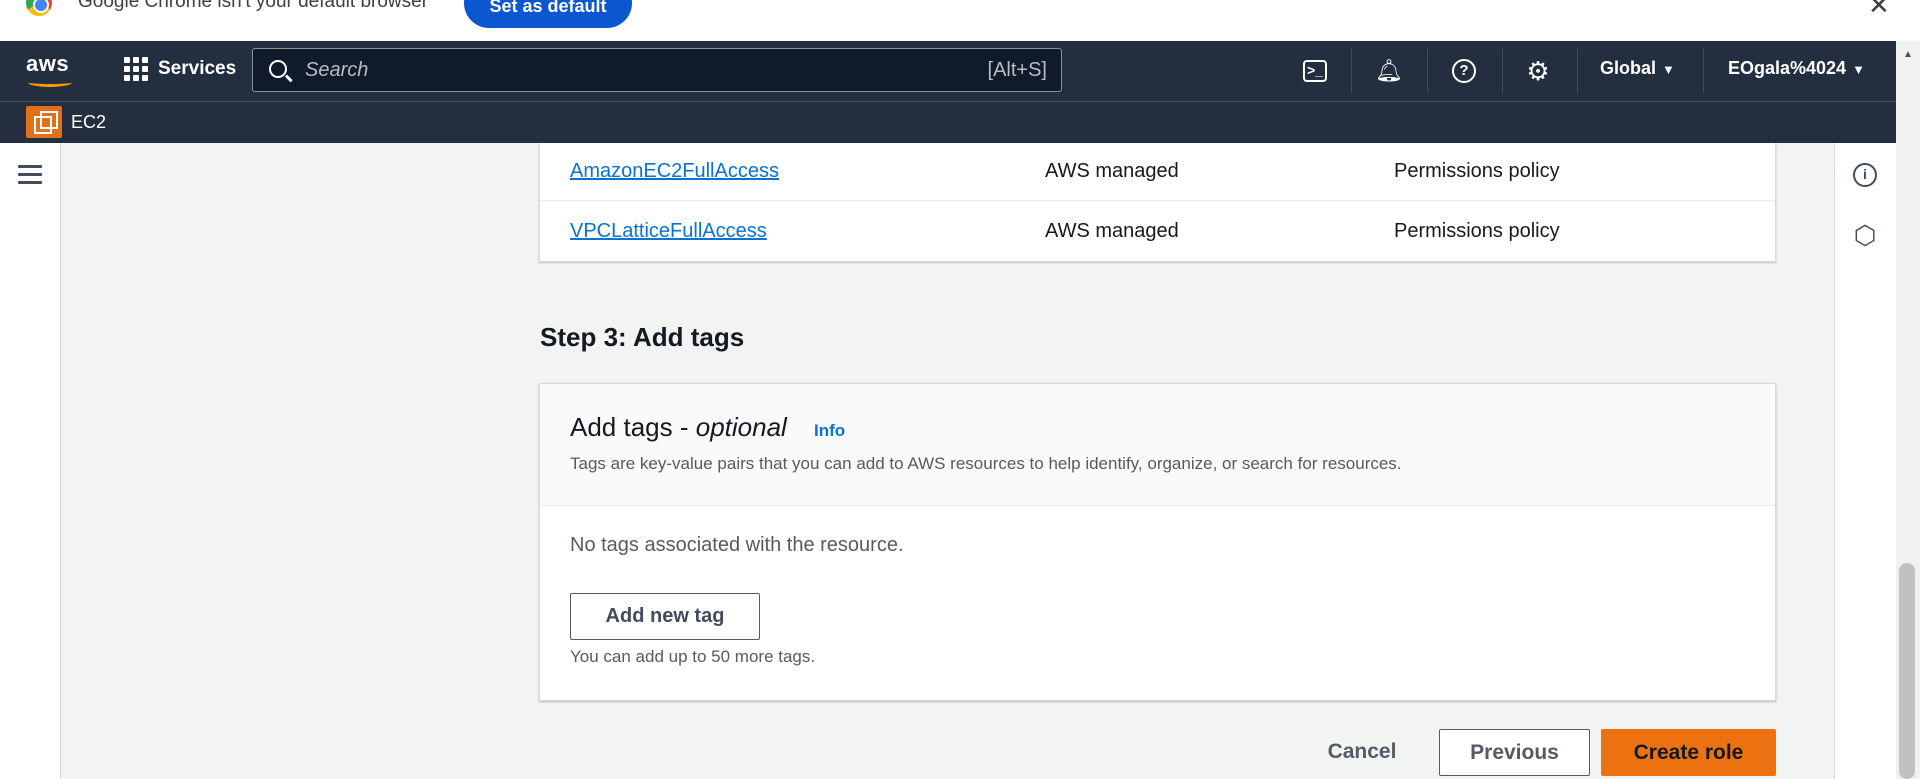 The image size is (1920, 779). Describe the element at coordinates (50, 82) in the screenshot. I see `aws-smile-icon` at that location.